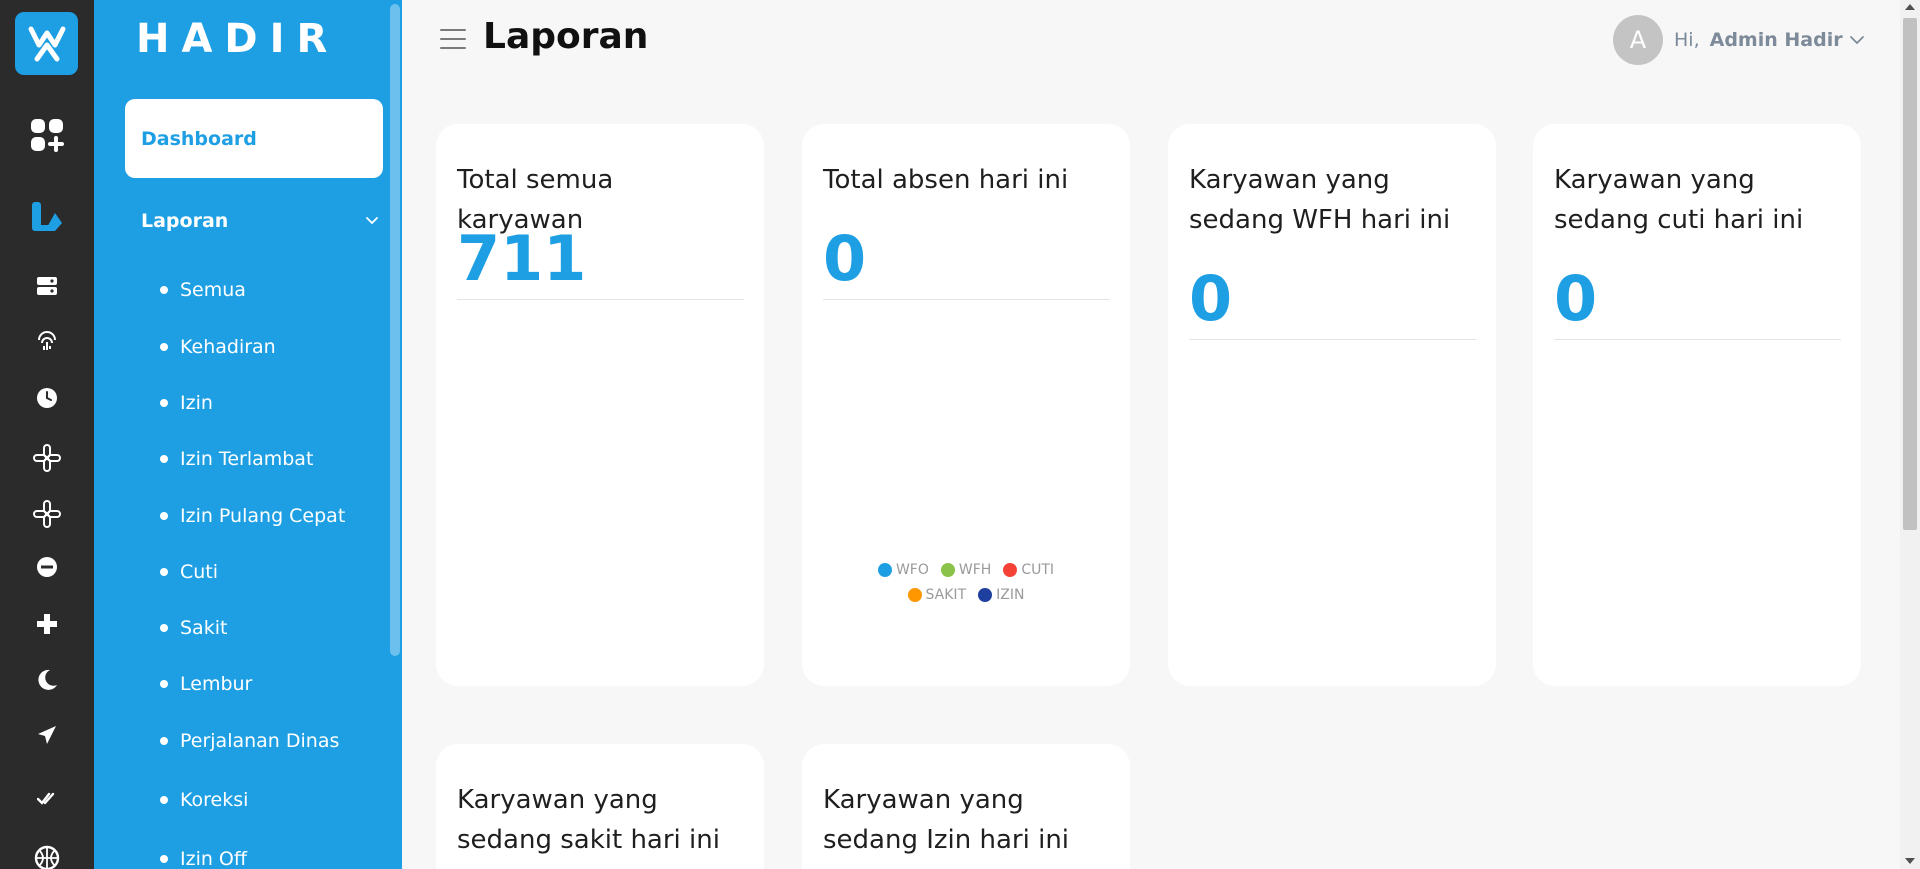  I want to click on card-title: Karyawan yang sedang cuti hari ini, so click(1679, 200).